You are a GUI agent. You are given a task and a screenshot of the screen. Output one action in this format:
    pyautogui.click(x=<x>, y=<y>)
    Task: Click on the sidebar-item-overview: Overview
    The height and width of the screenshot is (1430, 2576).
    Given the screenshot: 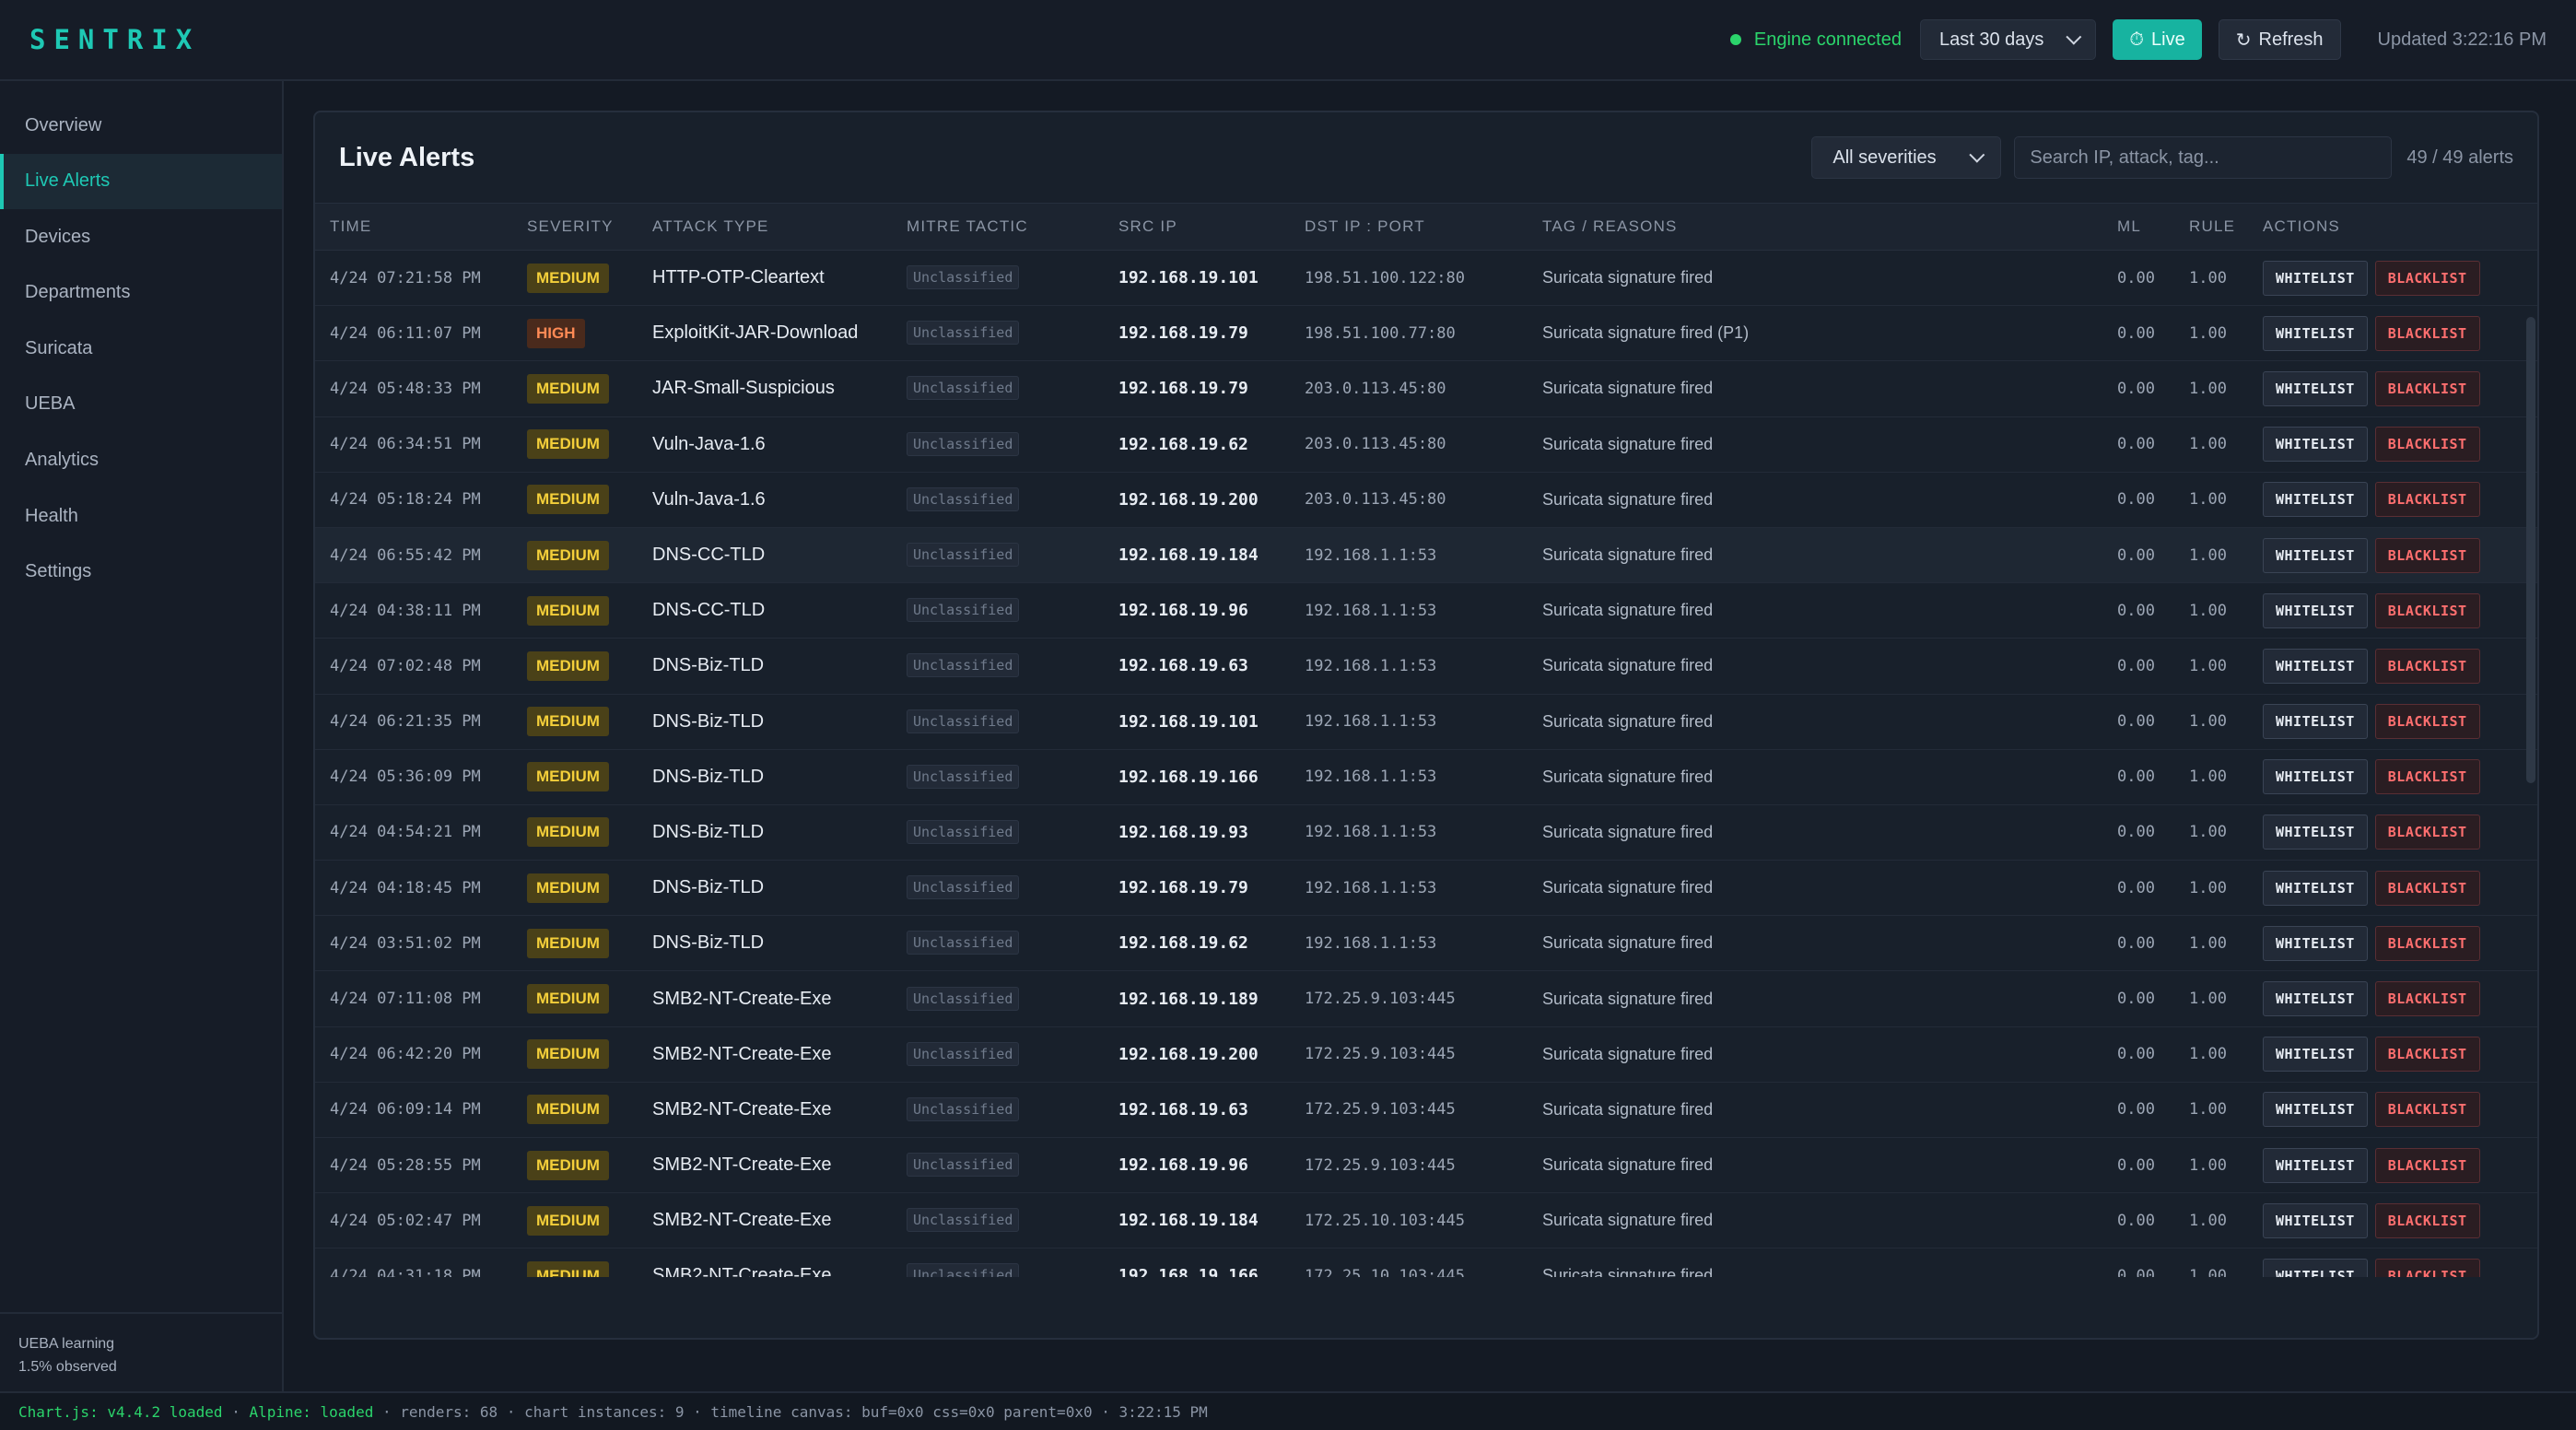 What is the action you would take?
    pyautogui.click(x=141, y=125)
    